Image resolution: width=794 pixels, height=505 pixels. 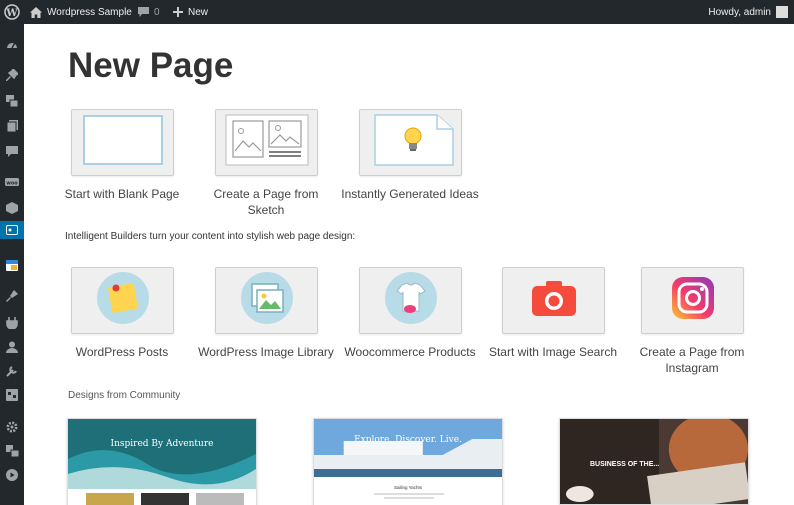 I want to click on tshirt-icon, so click(x=411, y=300).